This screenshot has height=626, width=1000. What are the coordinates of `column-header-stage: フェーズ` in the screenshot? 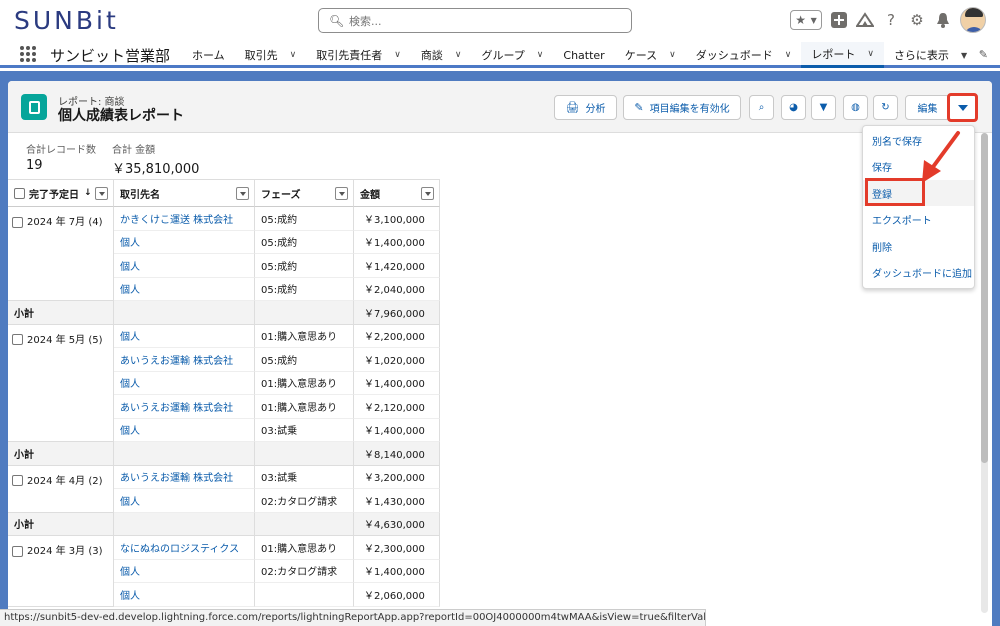 It's located at (304, 193).